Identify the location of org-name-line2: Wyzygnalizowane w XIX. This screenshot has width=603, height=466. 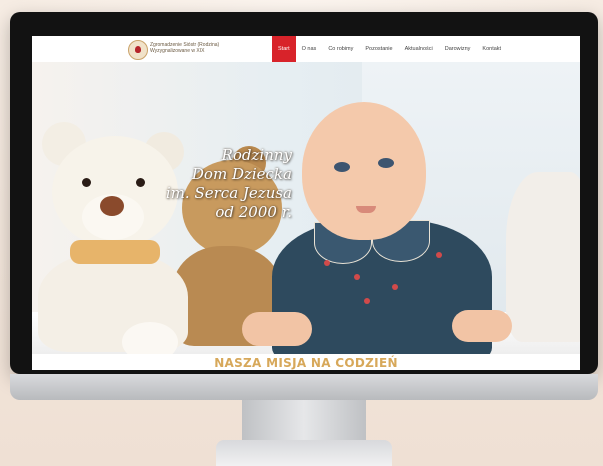
(177, 51).